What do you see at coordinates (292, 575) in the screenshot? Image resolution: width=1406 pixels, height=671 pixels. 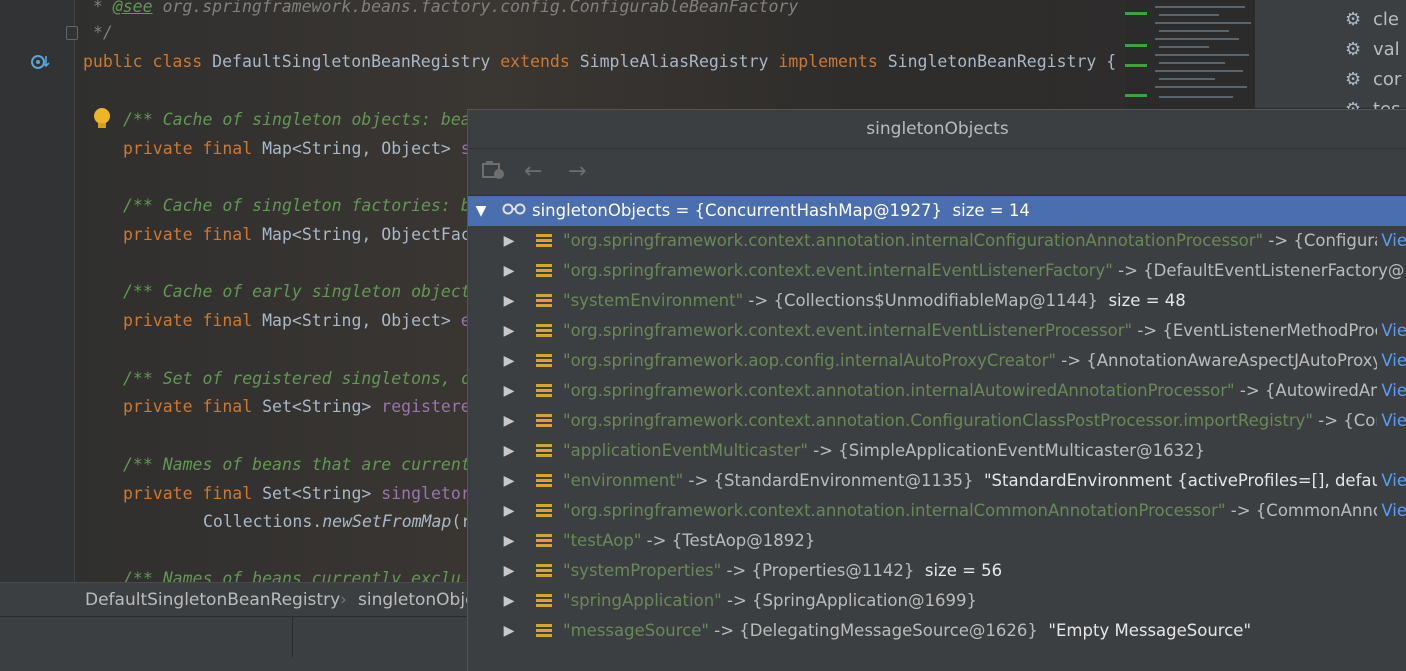 I see `code-line-comment: /** Names of beans currently exclu` at bounding box center [292, 575].